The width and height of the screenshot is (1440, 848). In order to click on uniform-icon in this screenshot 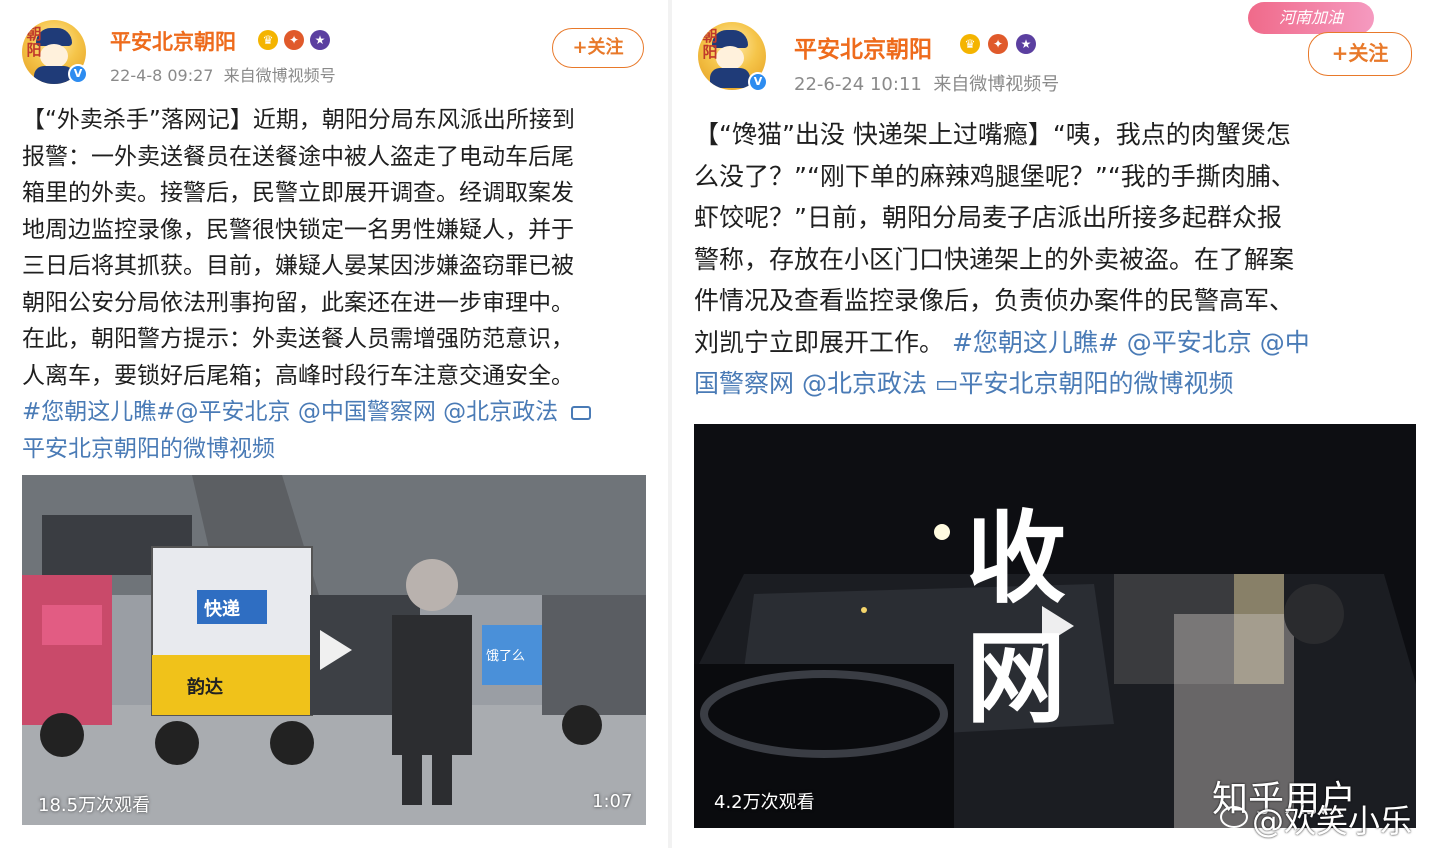, I will do `click(730, 78)`.